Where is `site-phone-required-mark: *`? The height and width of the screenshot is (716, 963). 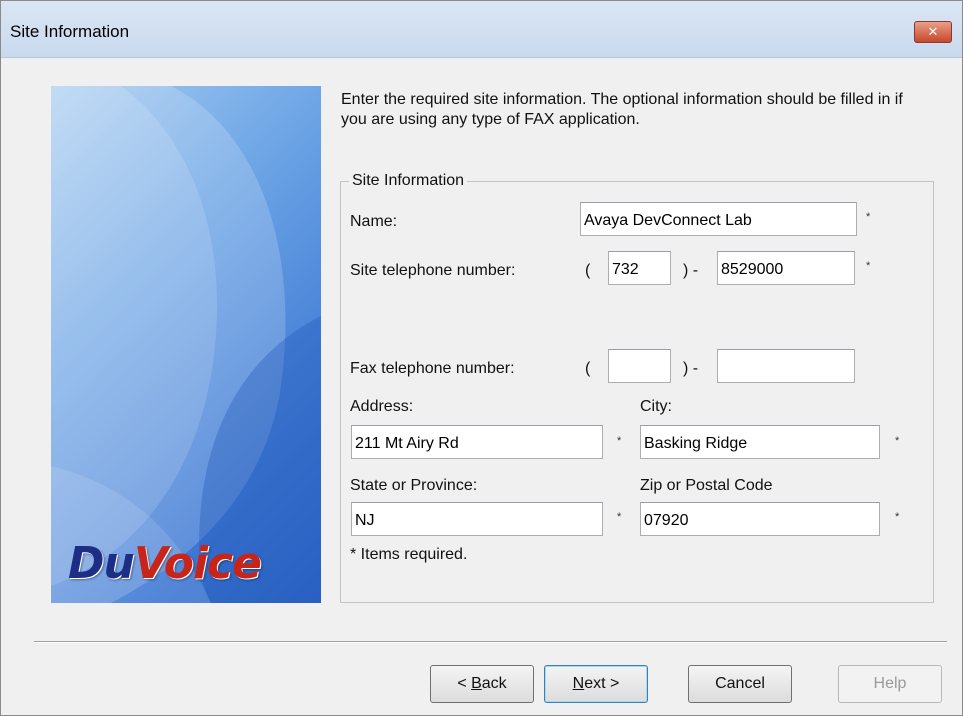
site-phone-required-mark: * is located at coordinates (868, 266).